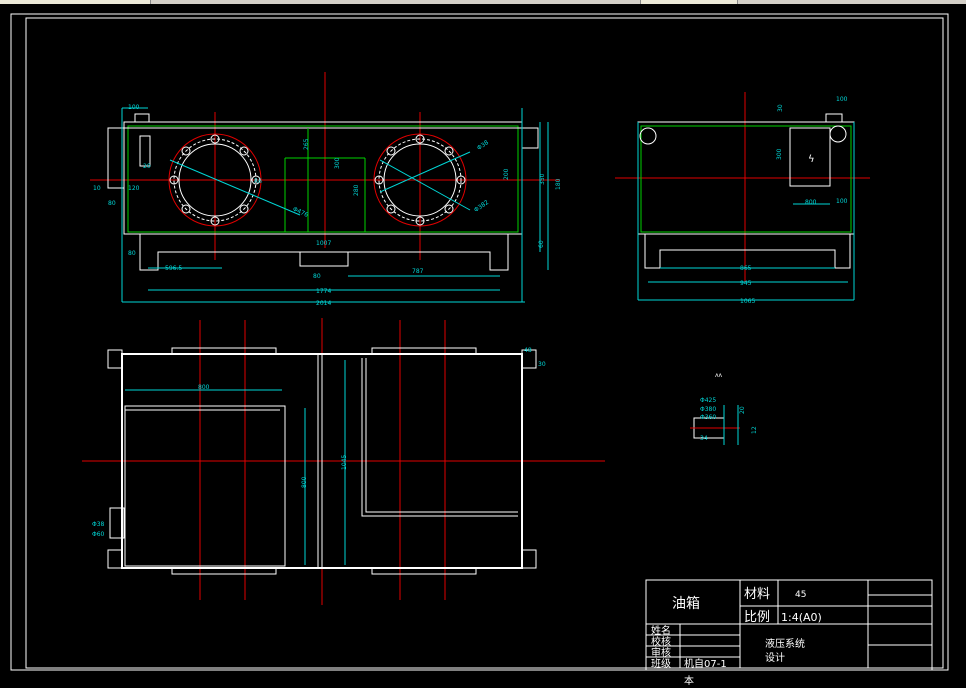 This screenshot has width=966, height=688. I want to click on dim-350: 350, so click(542, 179).